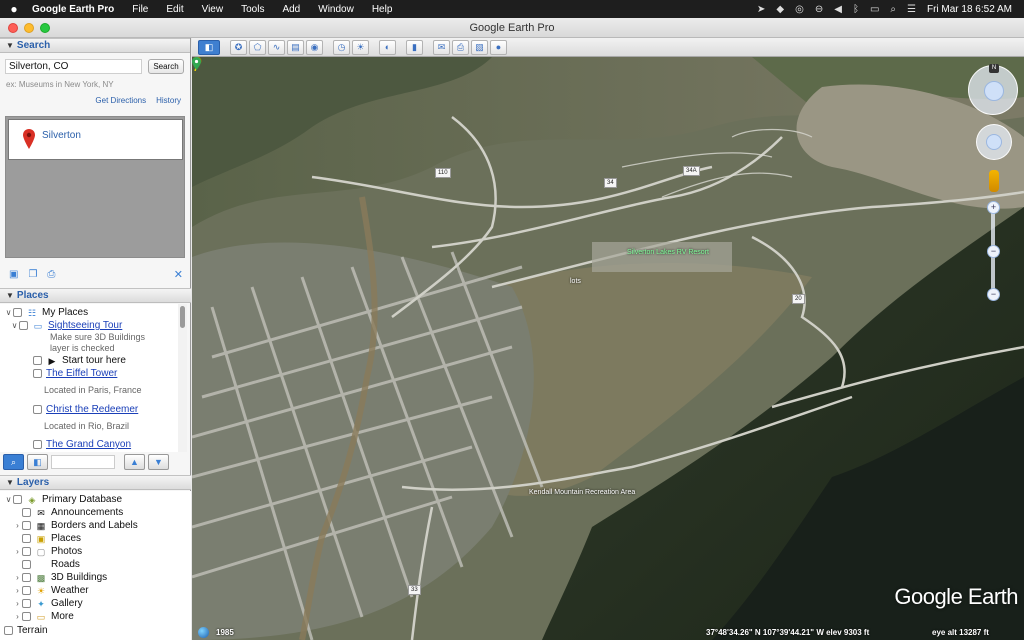 The height and width of the screenshot is (640, 1024). What do you see at coordinates (46, 564) in the screenshot?
I see `layer-roads: Roads` at bounding box center [46, 564].